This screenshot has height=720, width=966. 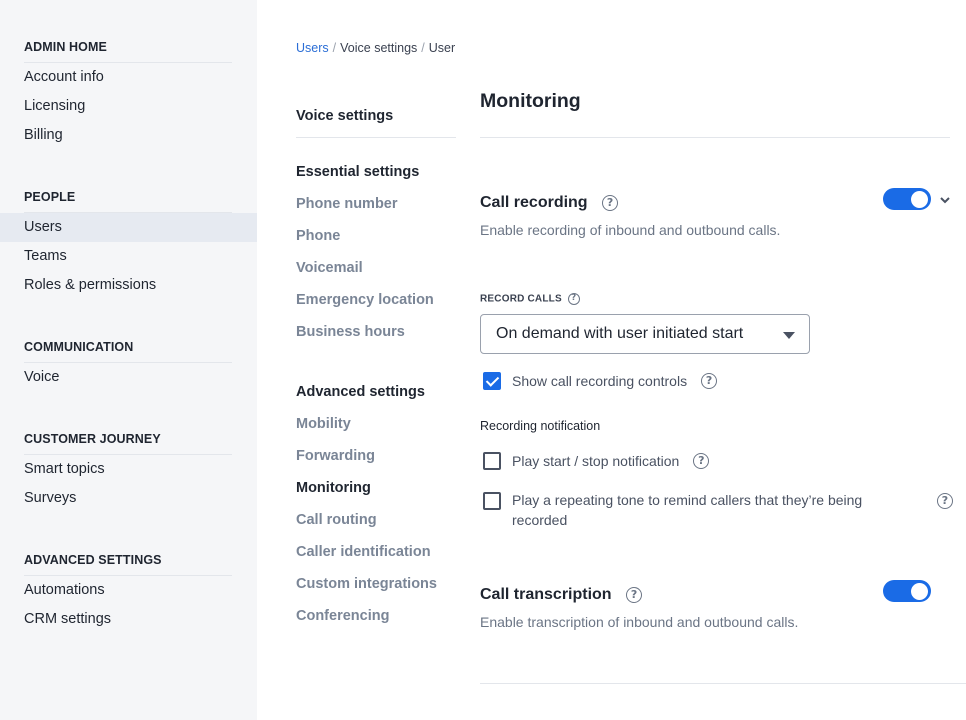 I want to click on sidebar-section-title: PEOPLE, so click(x=128, y=197).